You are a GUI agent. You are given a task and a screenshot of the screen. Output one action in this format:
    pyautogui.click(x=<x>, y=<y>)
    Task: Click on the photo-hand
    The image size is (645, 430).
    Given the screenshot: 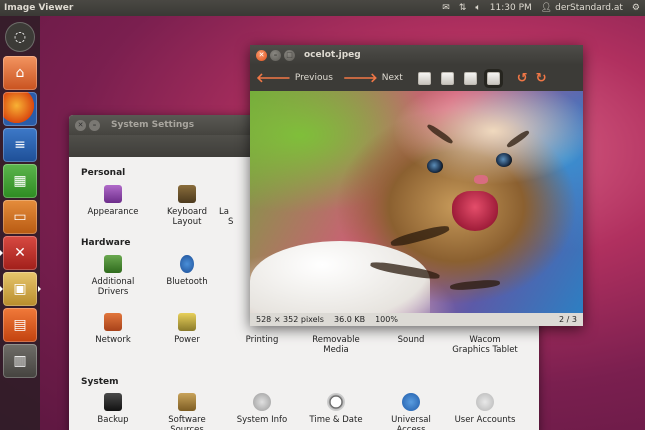 What is the action you would take?
    pyautogui.click(x=340, y=277)
    